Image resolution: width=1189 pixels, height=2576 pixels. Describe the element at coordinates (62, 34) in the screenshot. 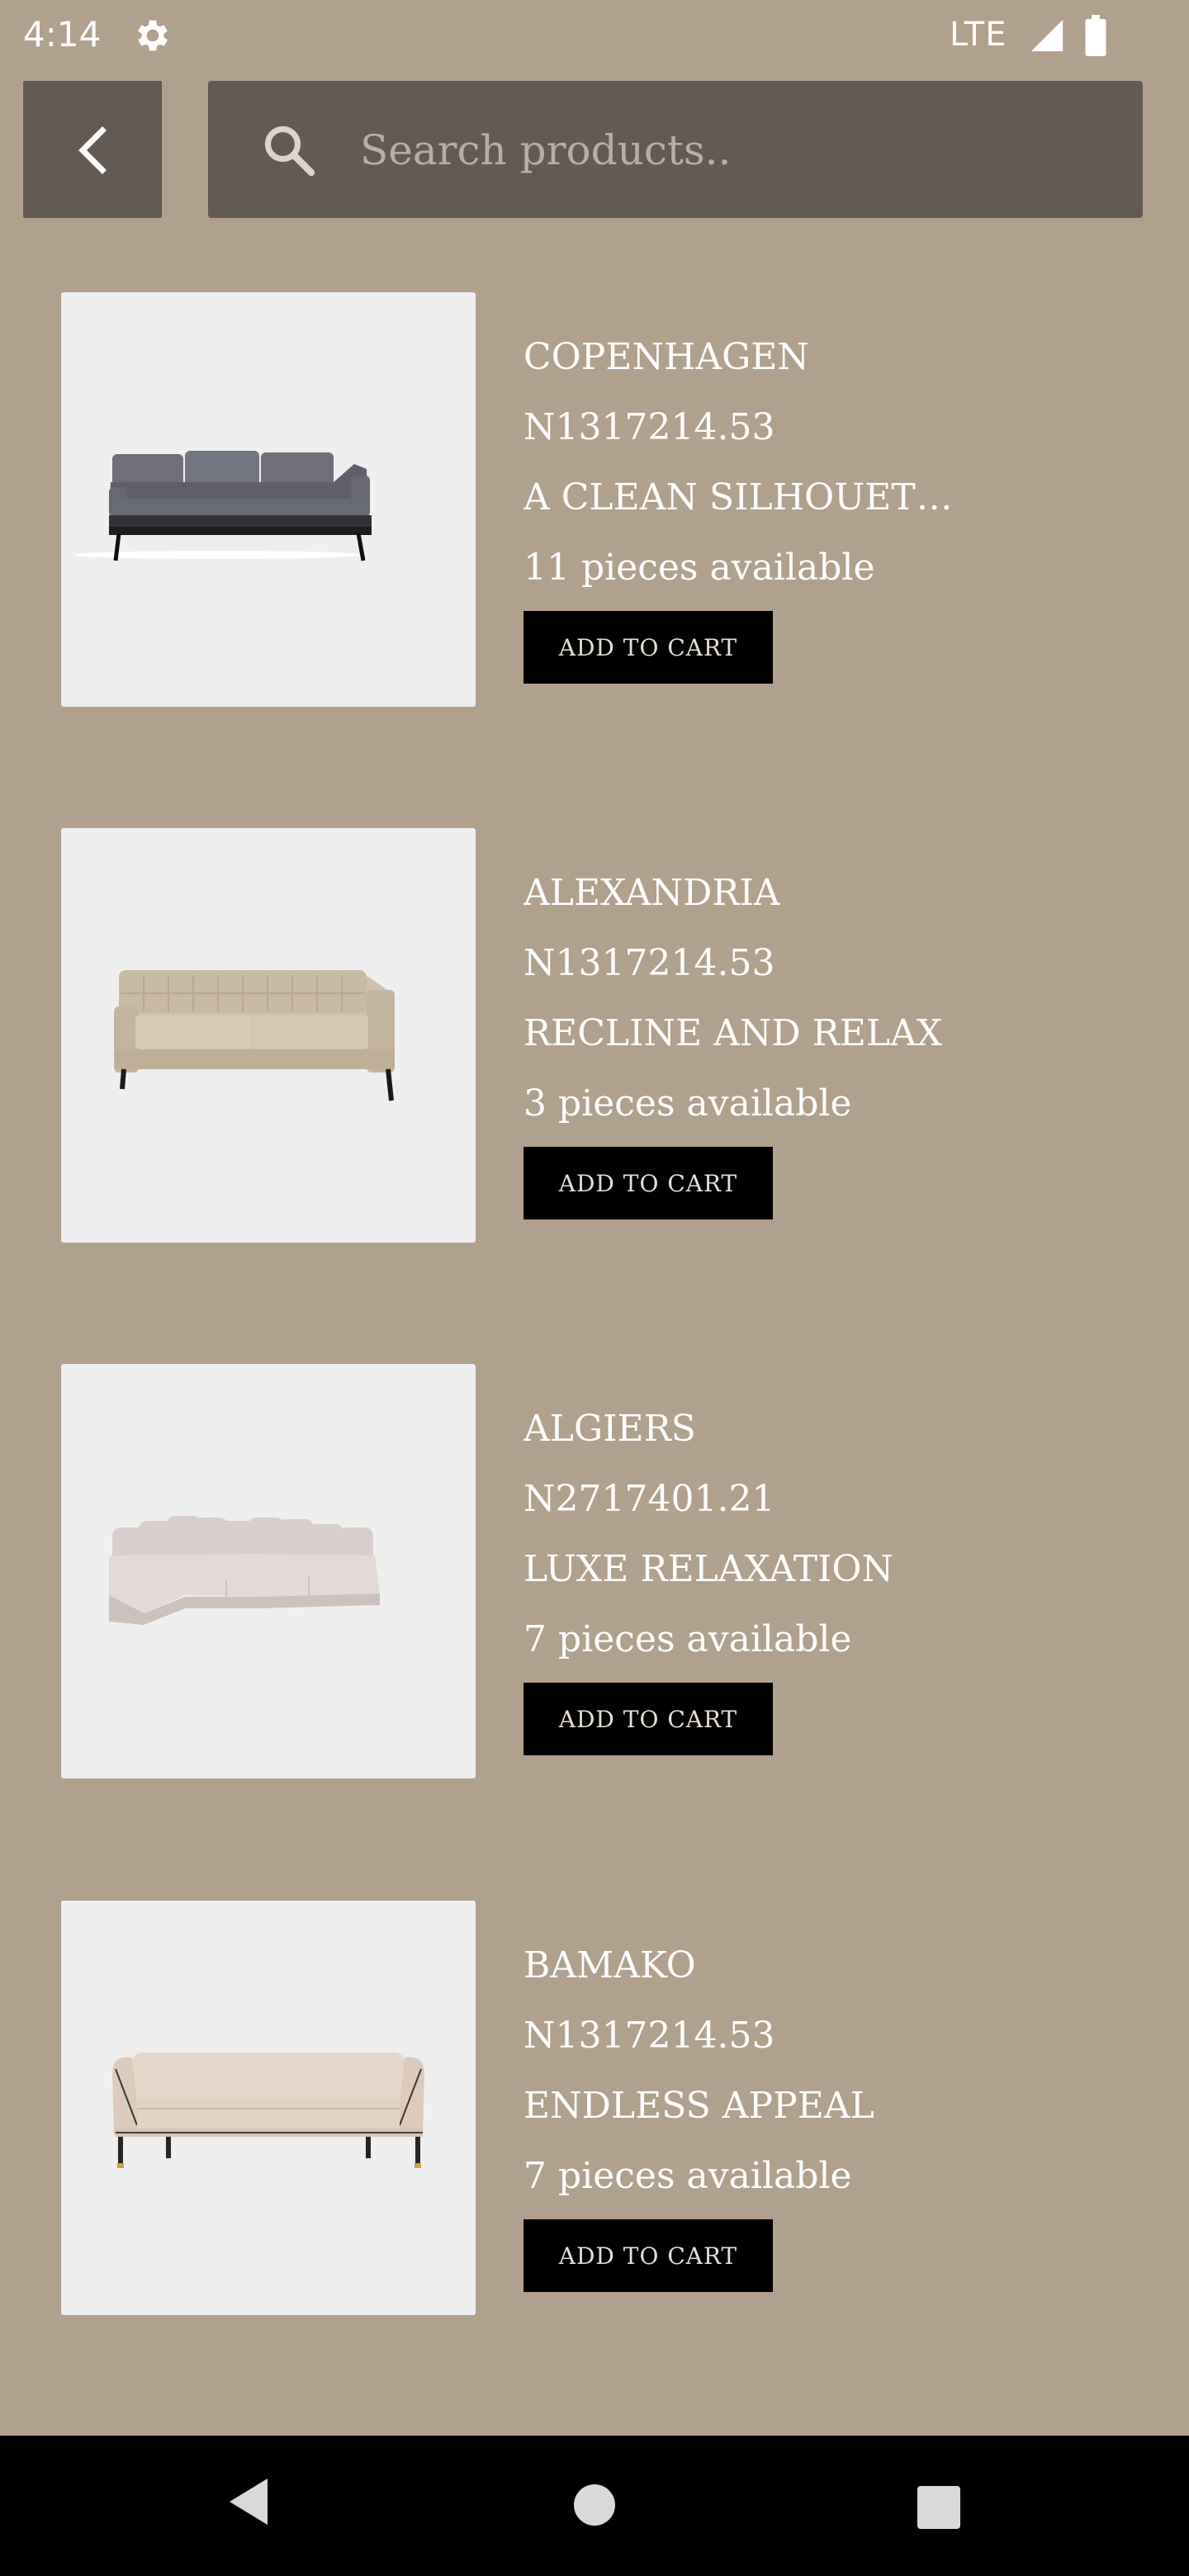

I see `status-time: 4:14` at that location.